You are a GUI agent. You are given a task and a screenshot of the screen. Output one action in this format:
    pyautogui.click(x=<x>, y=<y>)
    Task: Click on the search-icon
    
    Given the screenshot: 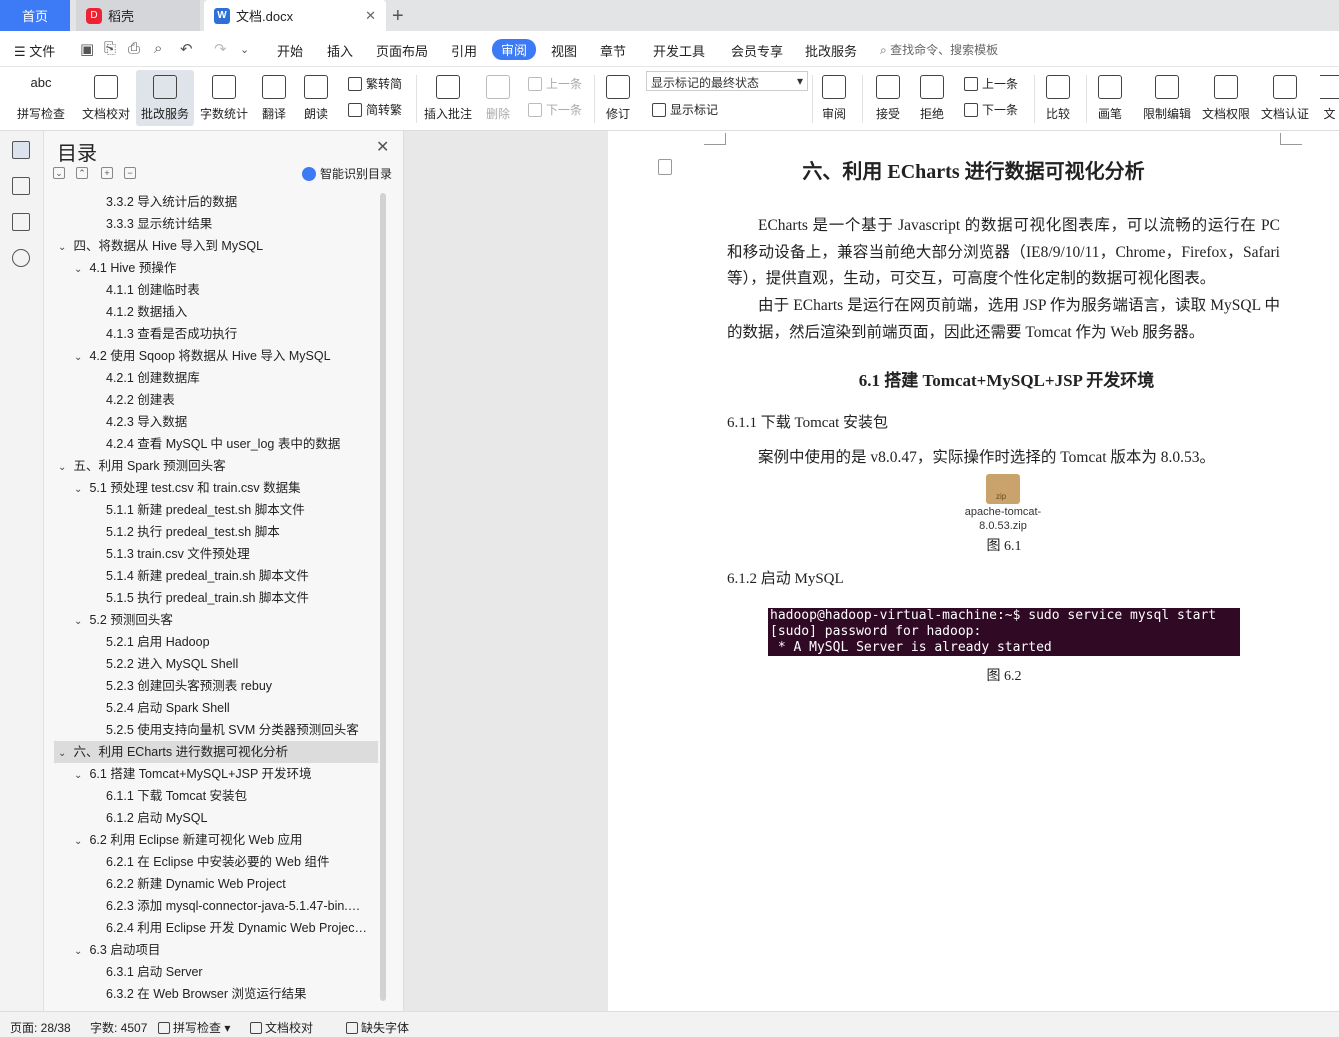 What is the action you would take?
    pyautogui.click(x=21, y=258)
    